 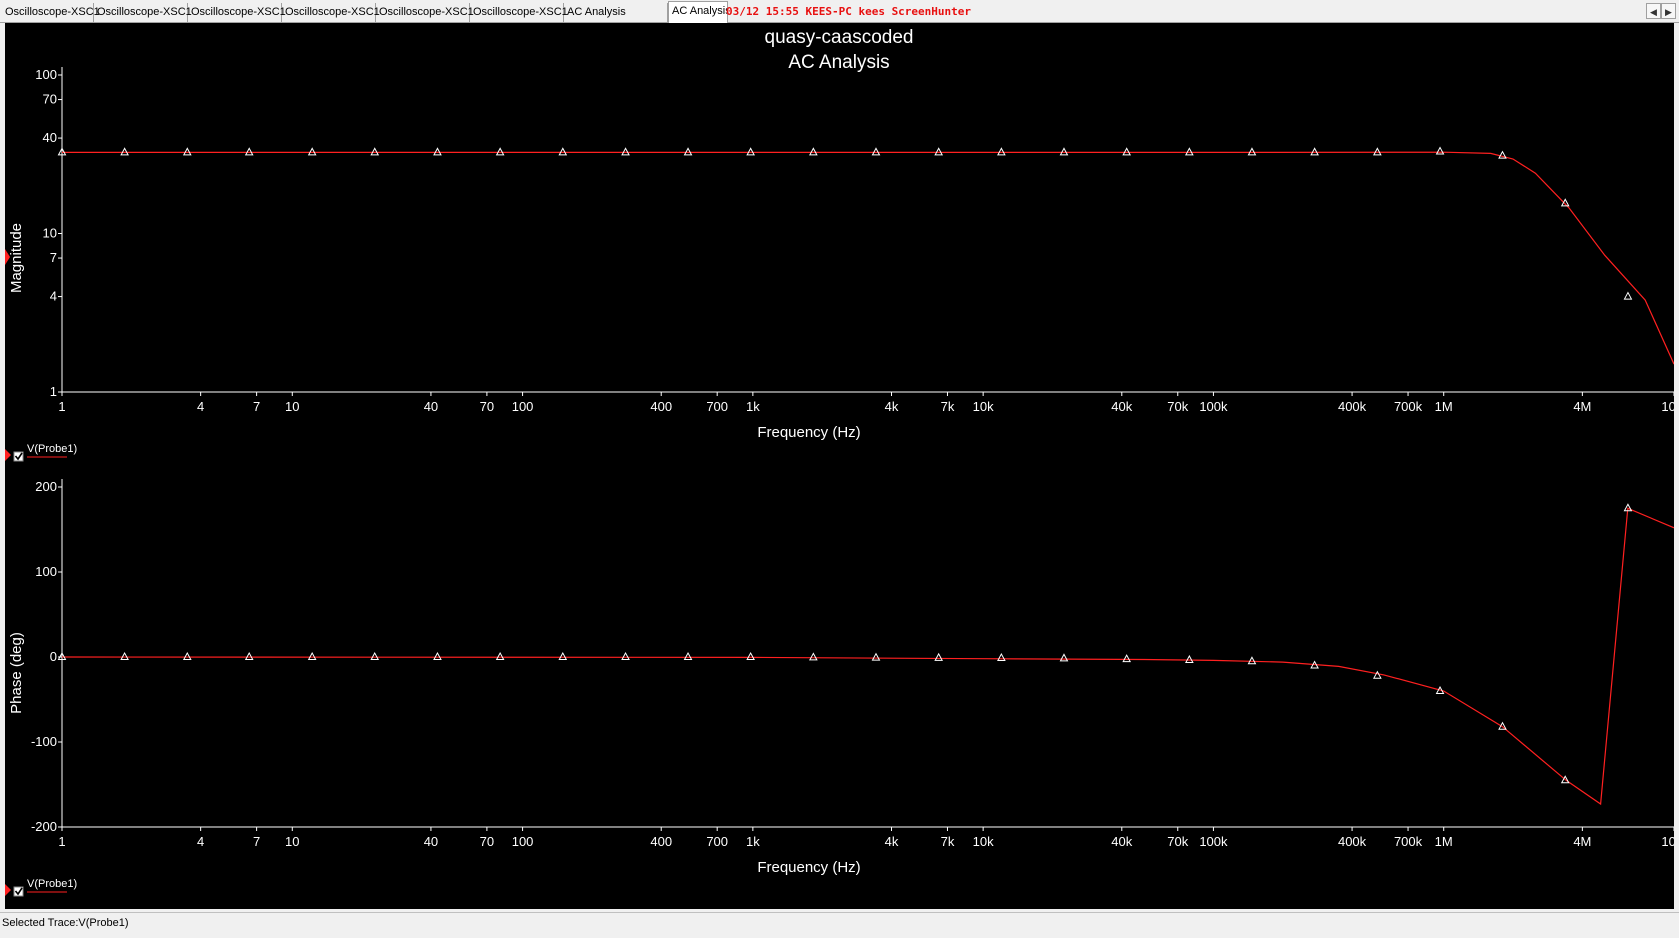 I want to click on phase-legend: V(Probe1), so click(x=41, y=887).